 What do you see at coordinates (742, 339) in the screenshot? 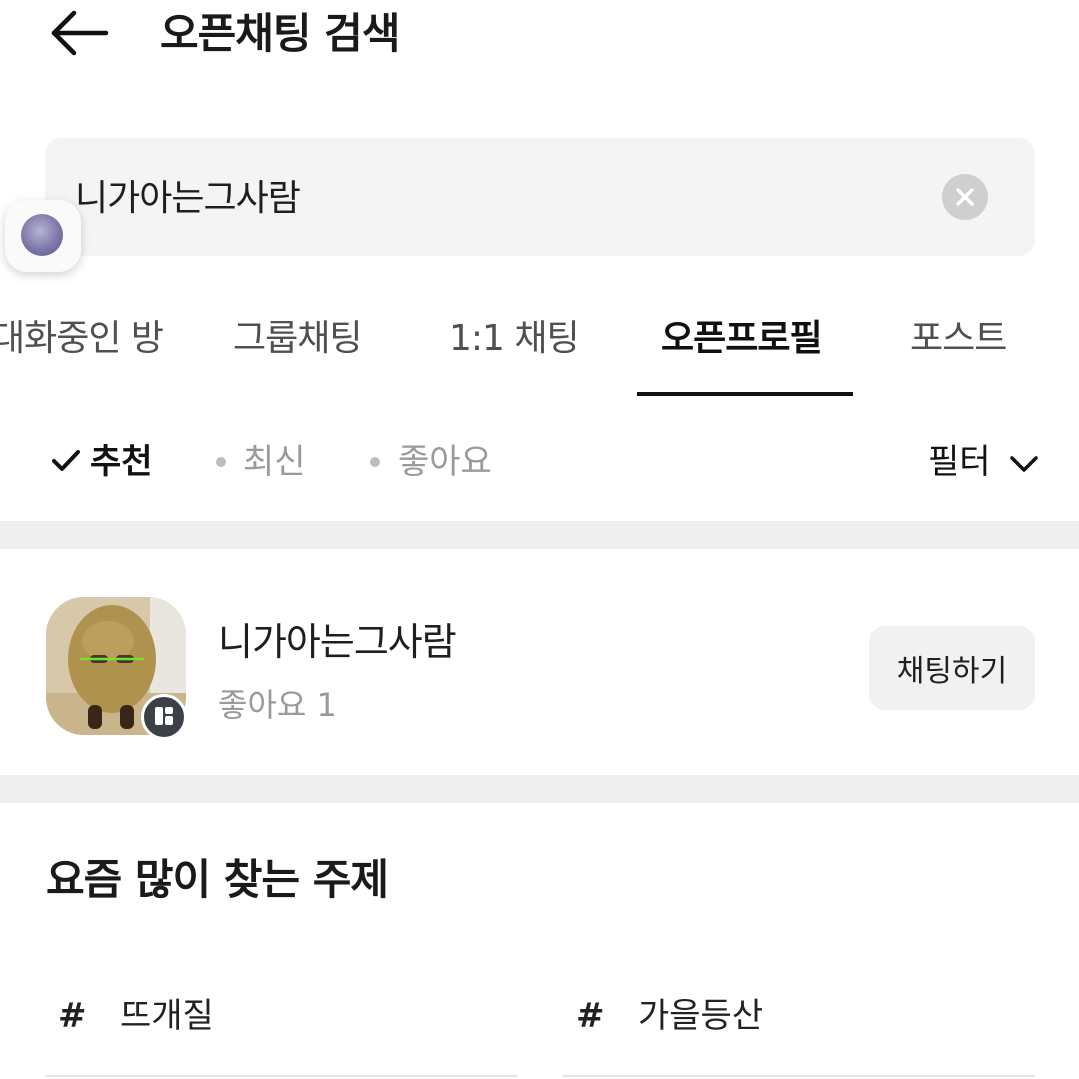
I see `tab-open-profile: 오픈프로필` at bounding box center [742, 339].